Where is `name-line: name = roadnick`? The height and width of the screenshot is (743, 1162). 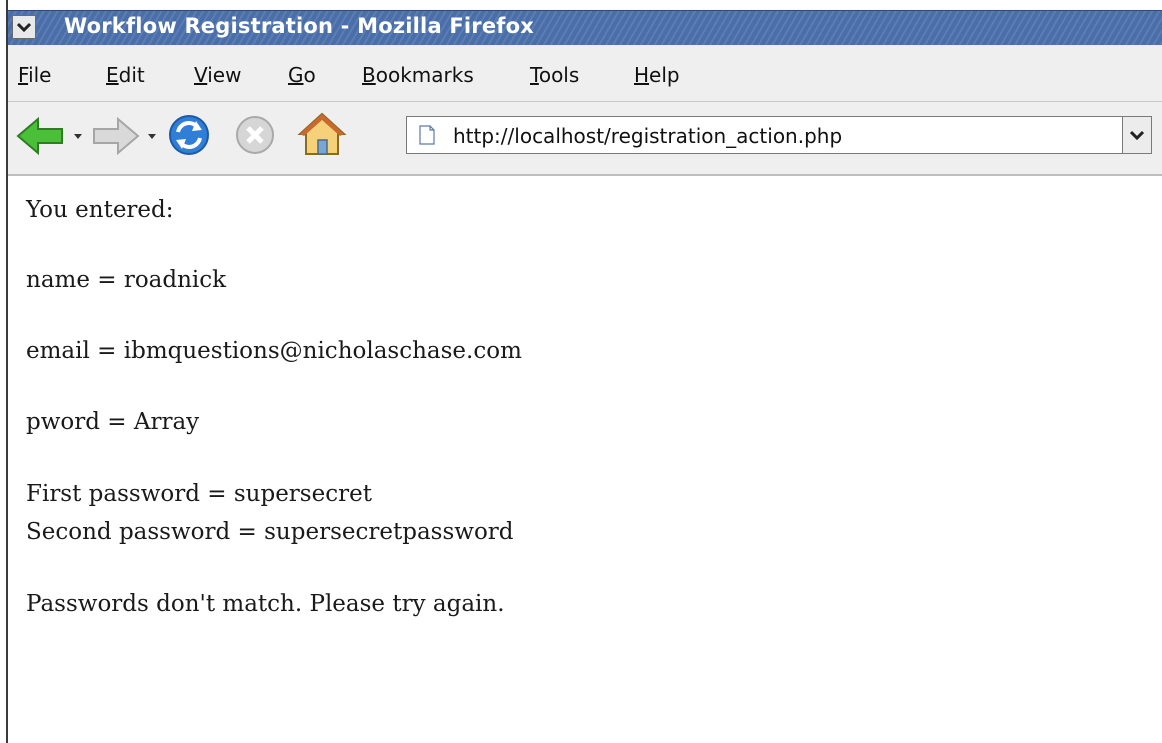
name-line: name = roadnick is located at coordinates (126, 280).